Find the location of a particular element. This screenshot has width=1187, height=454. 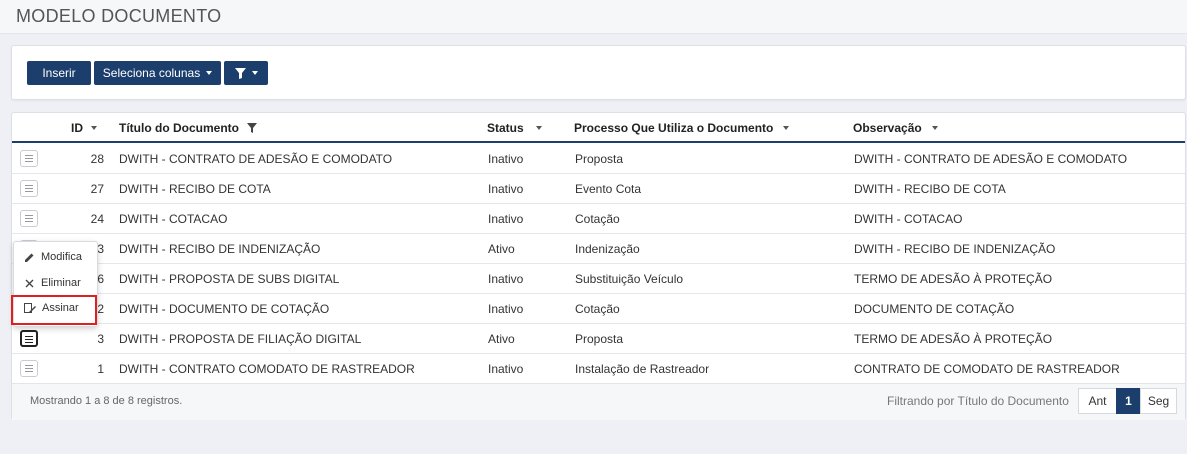

menu-item-delete: Eliminar is located at coordinates (52, 283).